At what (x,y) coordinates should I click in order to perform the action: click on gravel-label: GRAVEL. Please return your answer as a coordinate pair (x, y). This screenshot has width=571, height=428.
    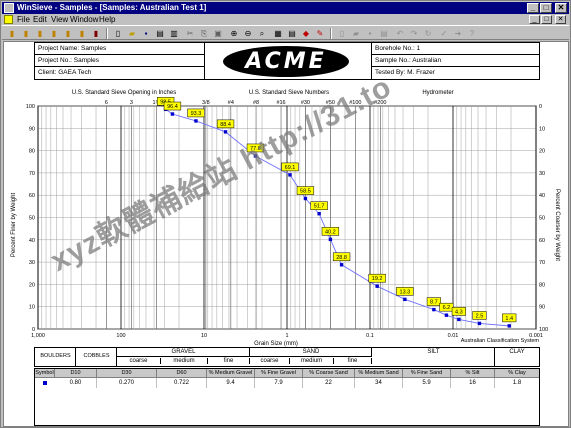
    Looking at the image, I should click on (183, 352).